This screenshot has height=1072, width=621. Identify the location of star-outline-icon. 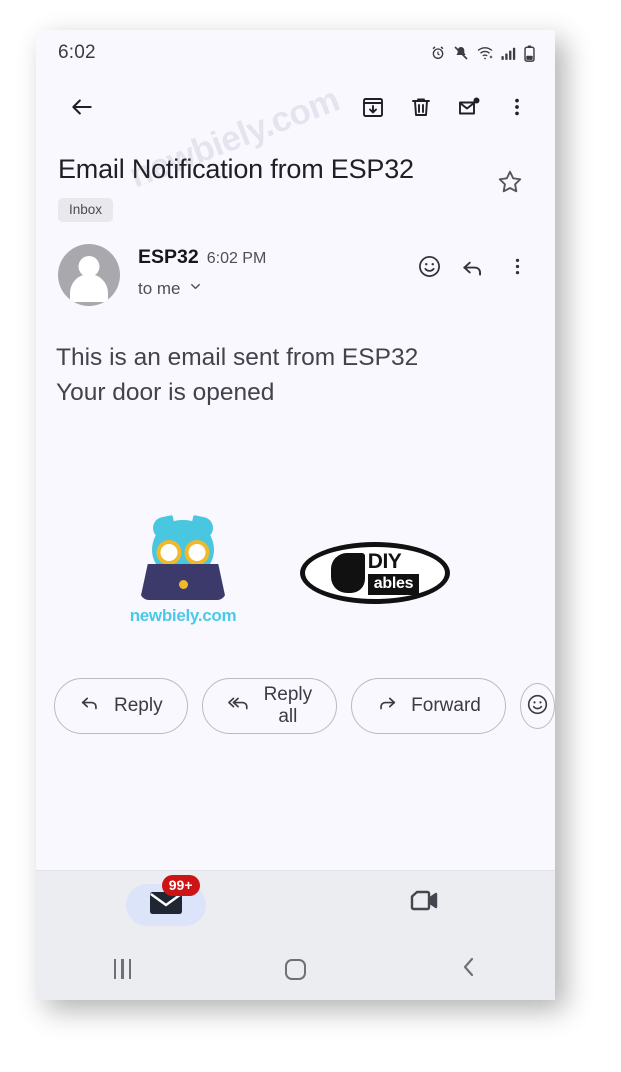
(510, 183).